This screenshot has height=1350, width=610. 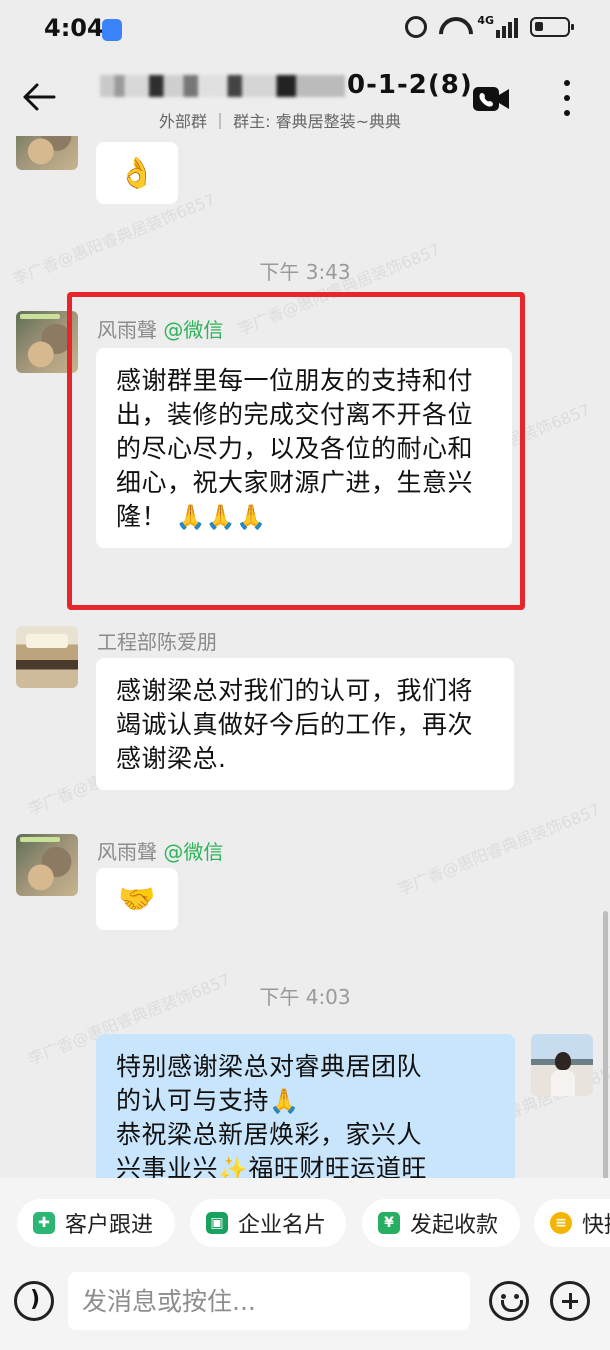 I want to click on group-subtitle: 外部群 ｜ 群主: 睿典居整装~典典, so click(x=280, y=121).